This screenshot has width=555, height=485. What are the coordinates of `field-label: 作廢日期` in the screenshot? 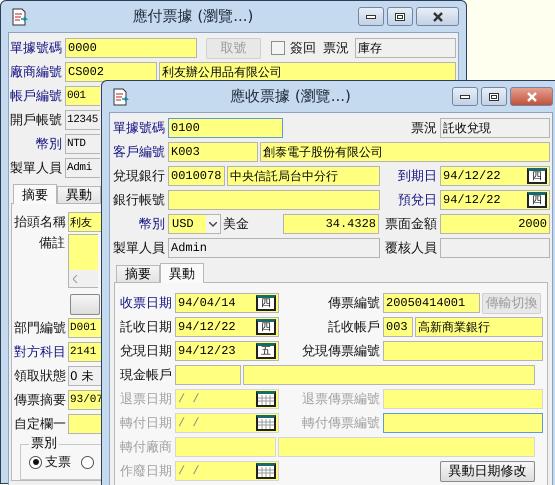 It's located at (146, 471).